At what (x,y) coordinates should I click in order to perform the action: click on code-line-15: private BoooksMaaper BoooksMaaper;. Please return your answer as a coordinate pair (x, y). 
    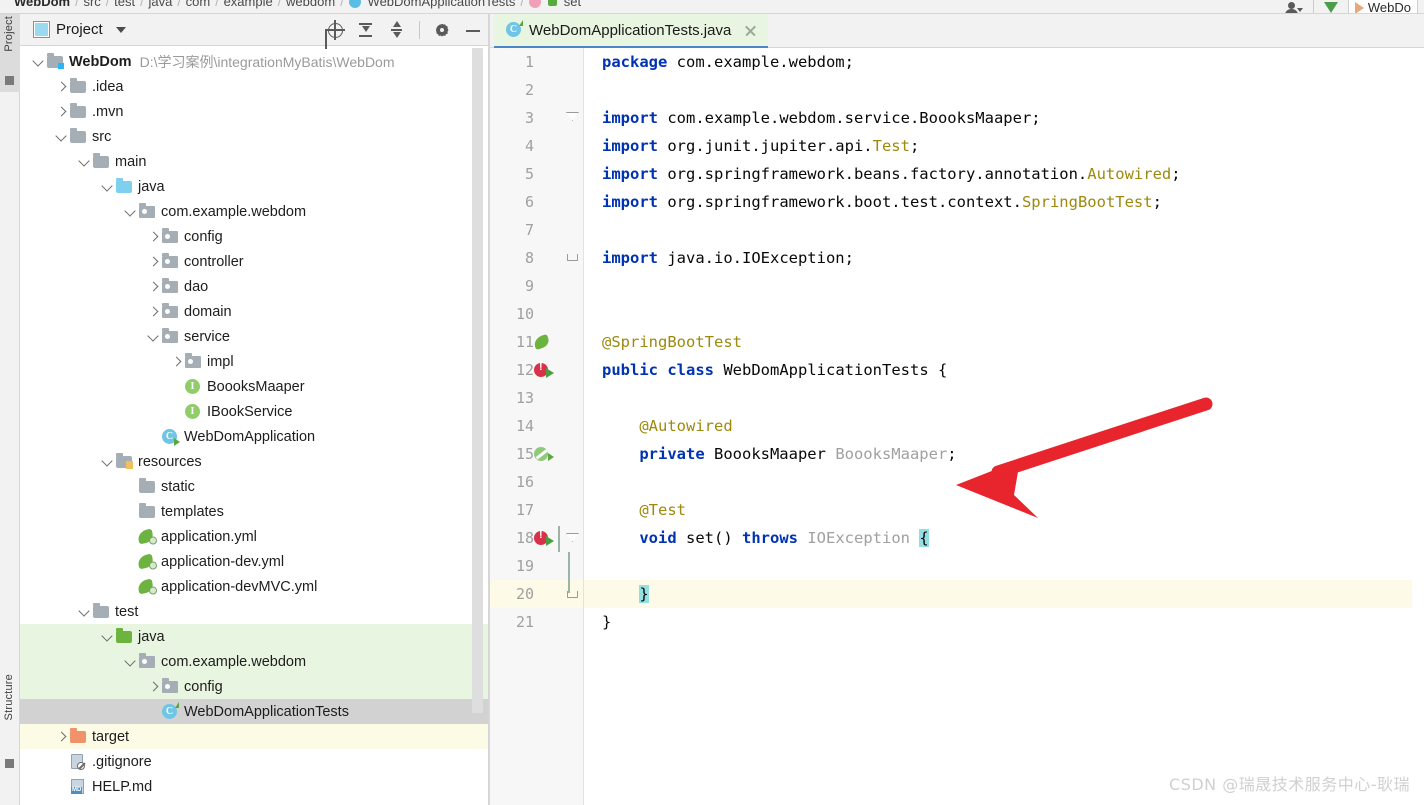
    Looking at the image, I should click on (1004, 454).